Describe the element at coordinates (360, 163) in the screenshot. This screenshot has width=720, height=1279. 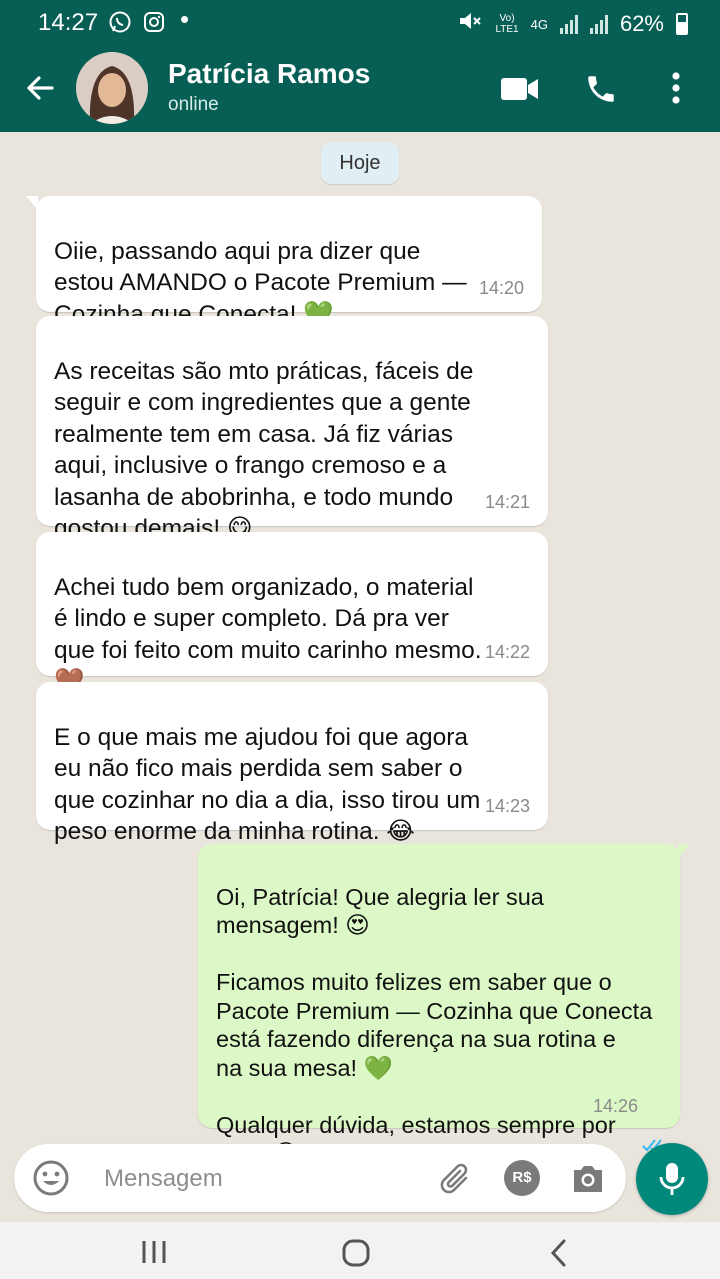
I see `date-chip: Hoje` at that location.